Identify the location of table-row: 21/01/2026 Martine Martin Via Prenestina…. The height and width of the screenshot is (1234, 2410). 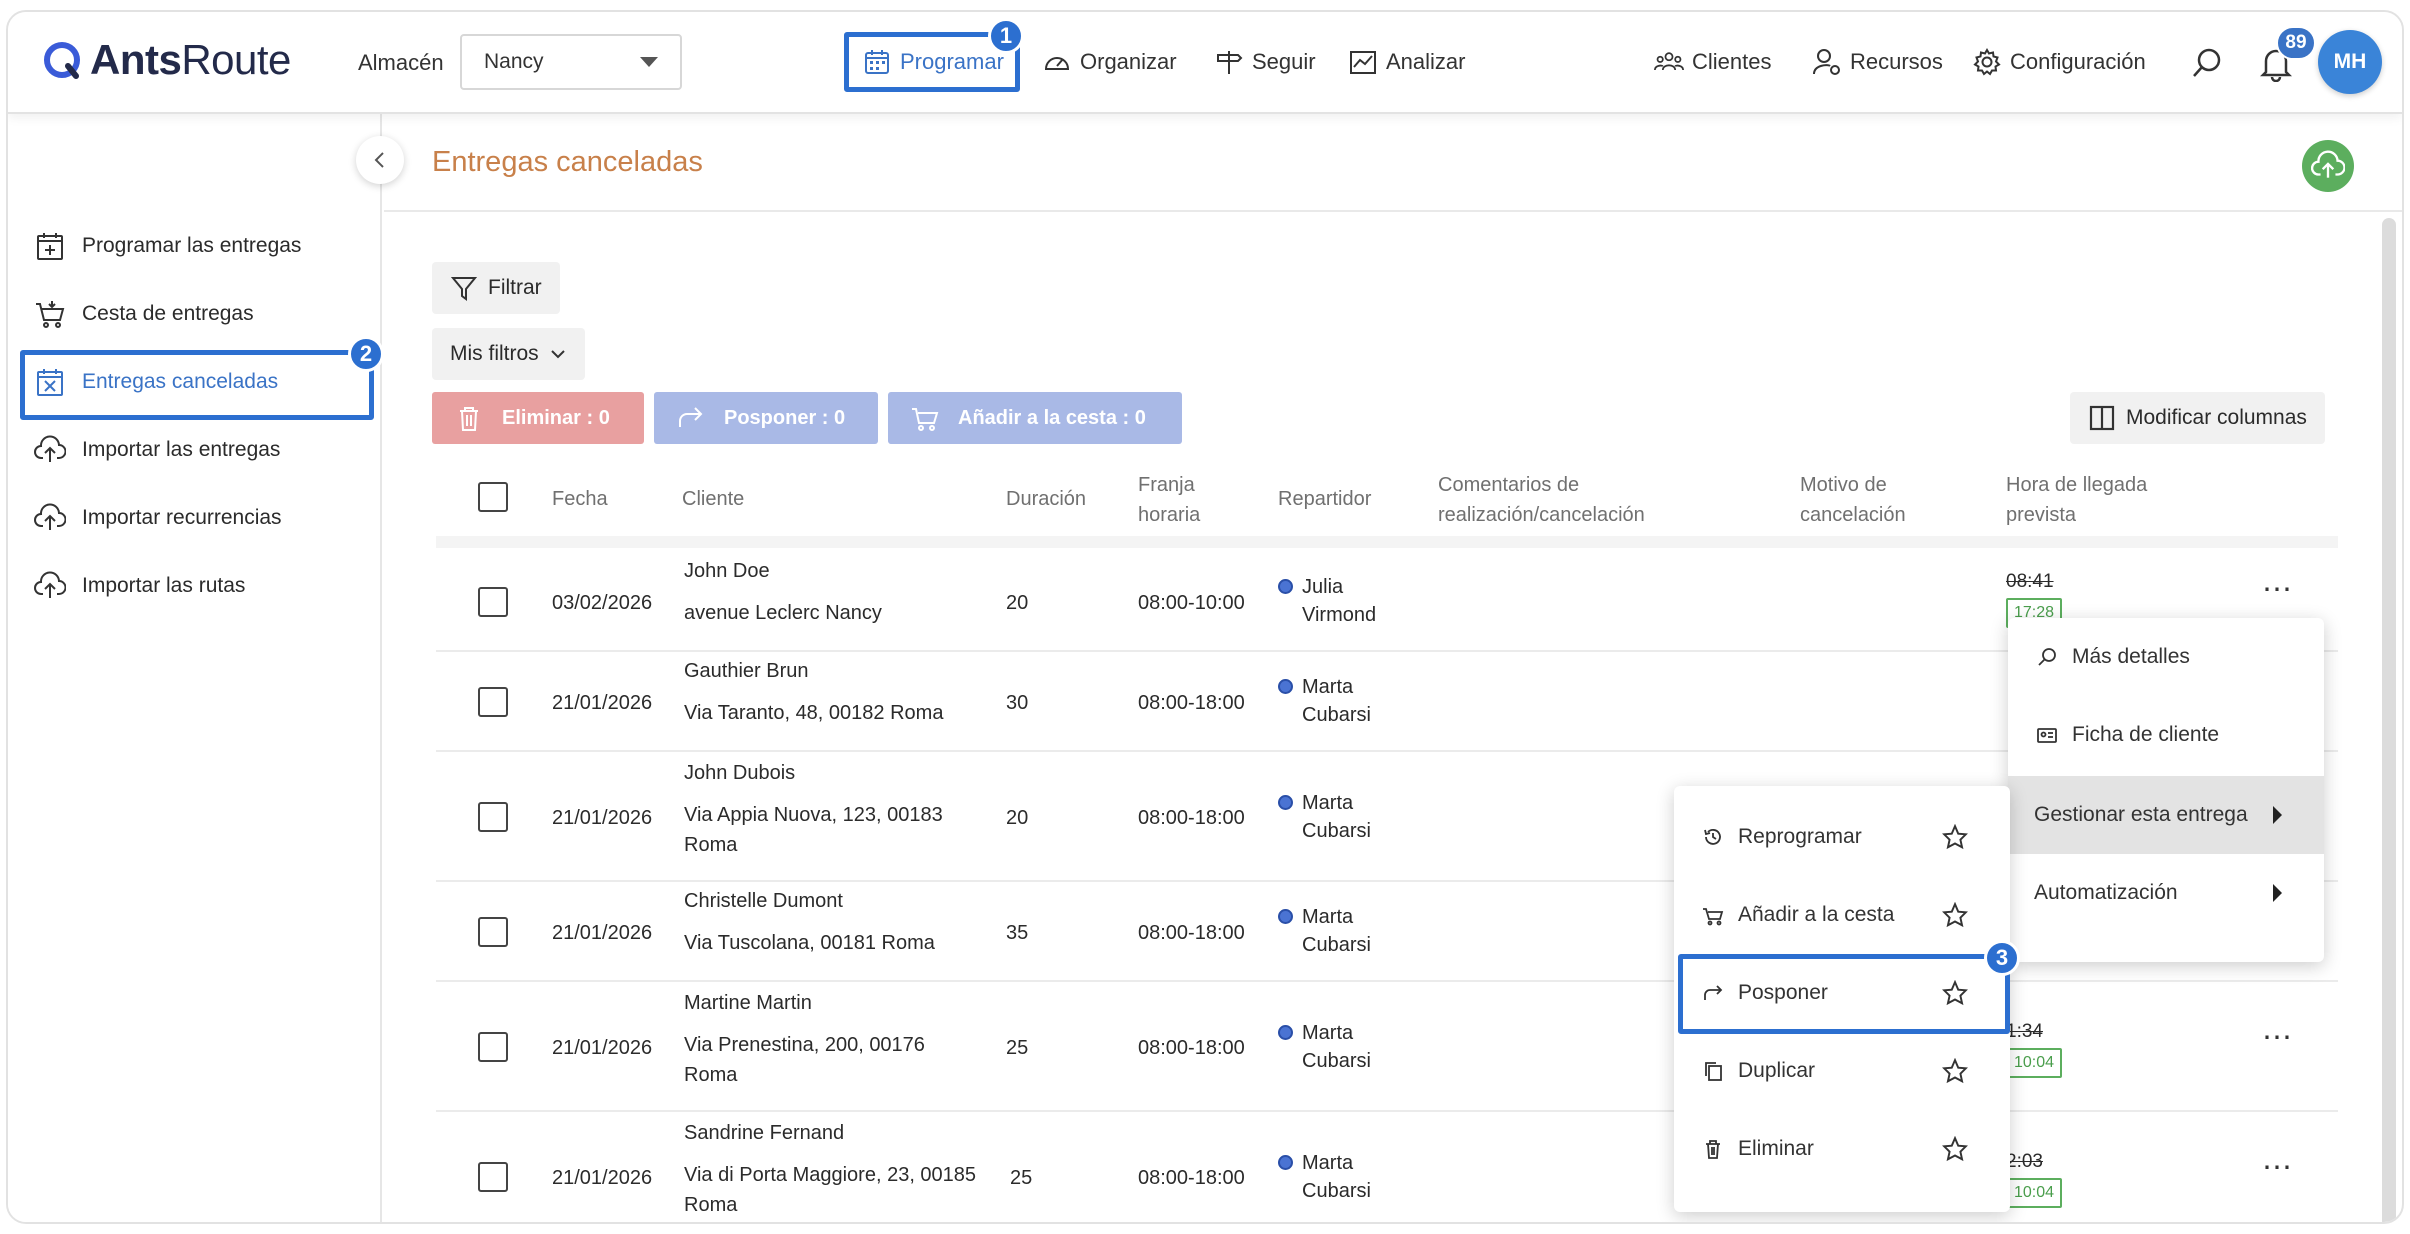
(1387, 1047).